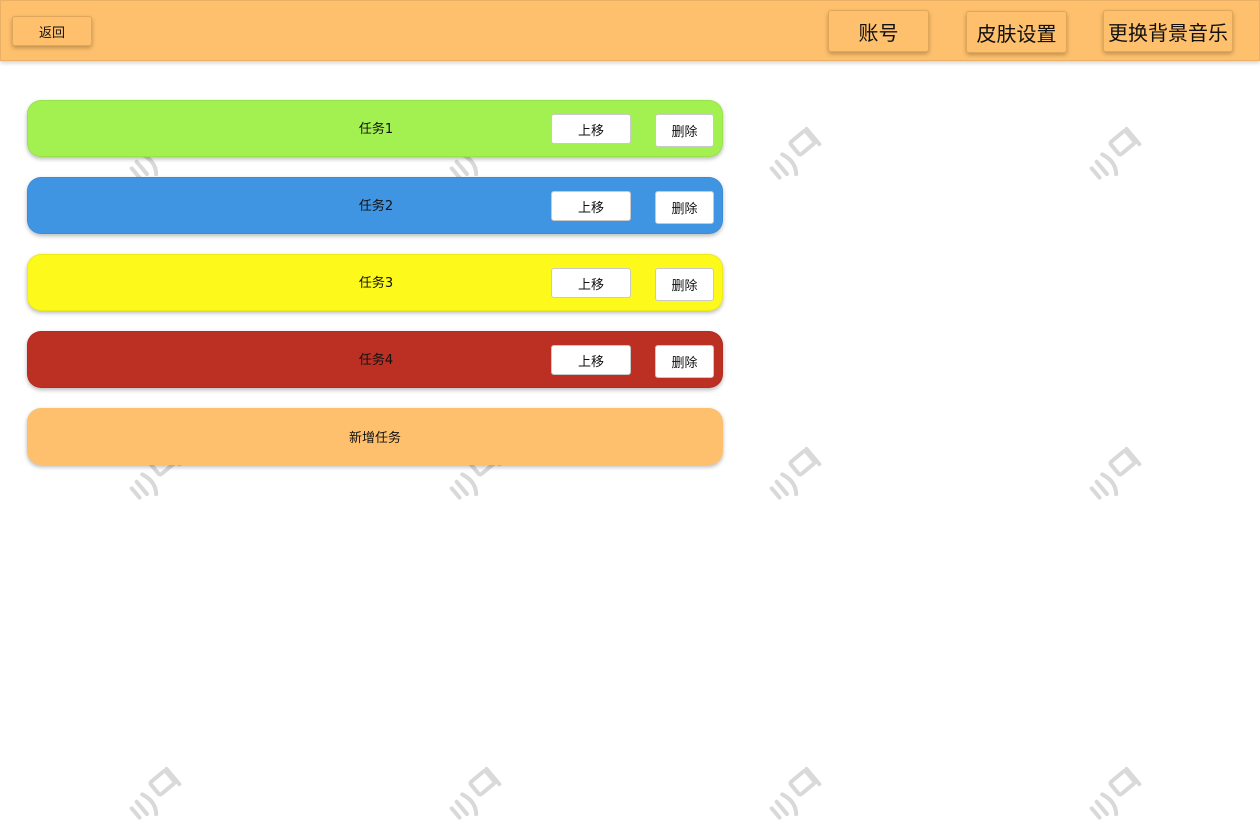 This screenshot has width=1260, height=840. I want to click on back-button: 返回, so click(52, 31).